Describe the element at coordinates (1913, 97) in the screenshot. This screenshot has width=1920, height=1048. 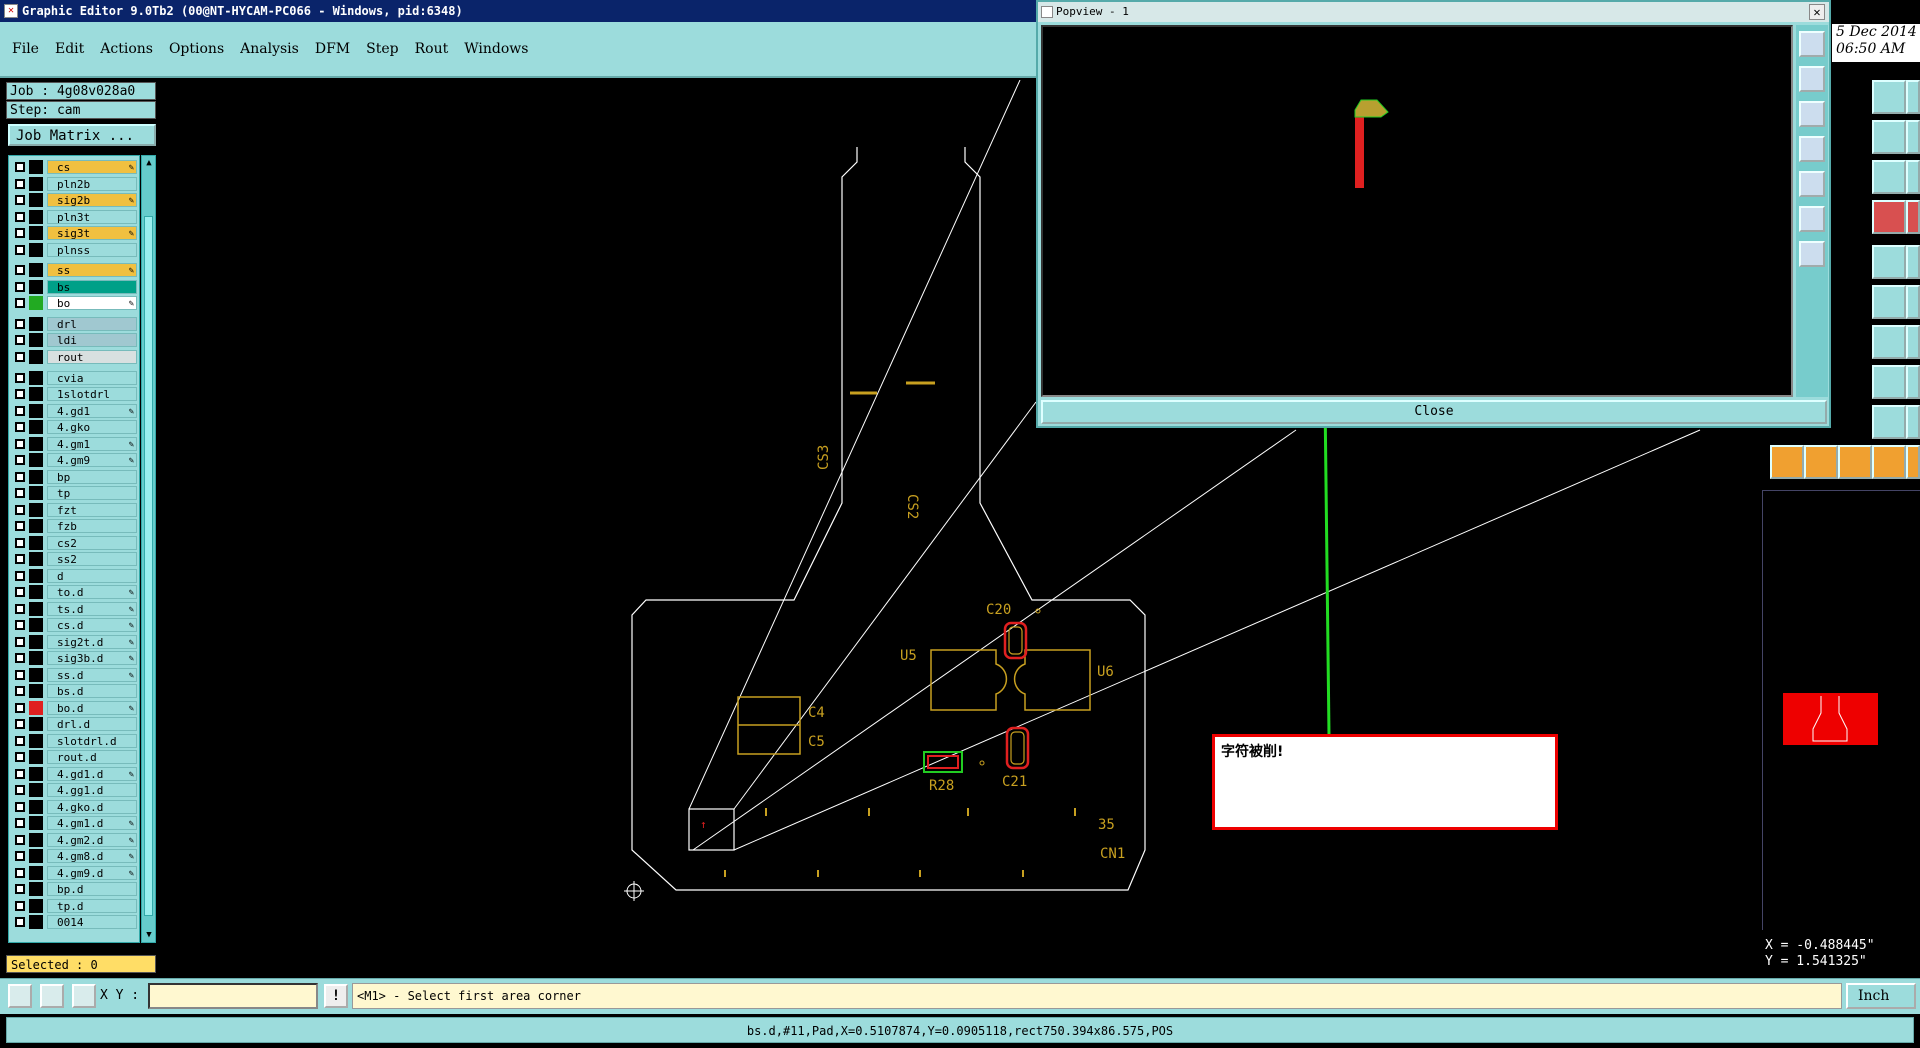
I see `toolbar-tool-2-icon` at that location.